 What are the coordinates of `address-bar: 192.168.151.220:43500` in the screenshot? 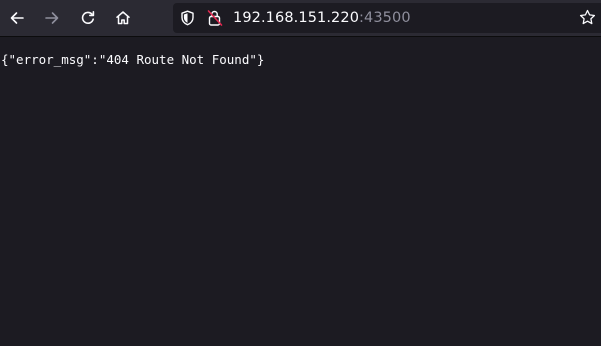 It's located at (387, 18).